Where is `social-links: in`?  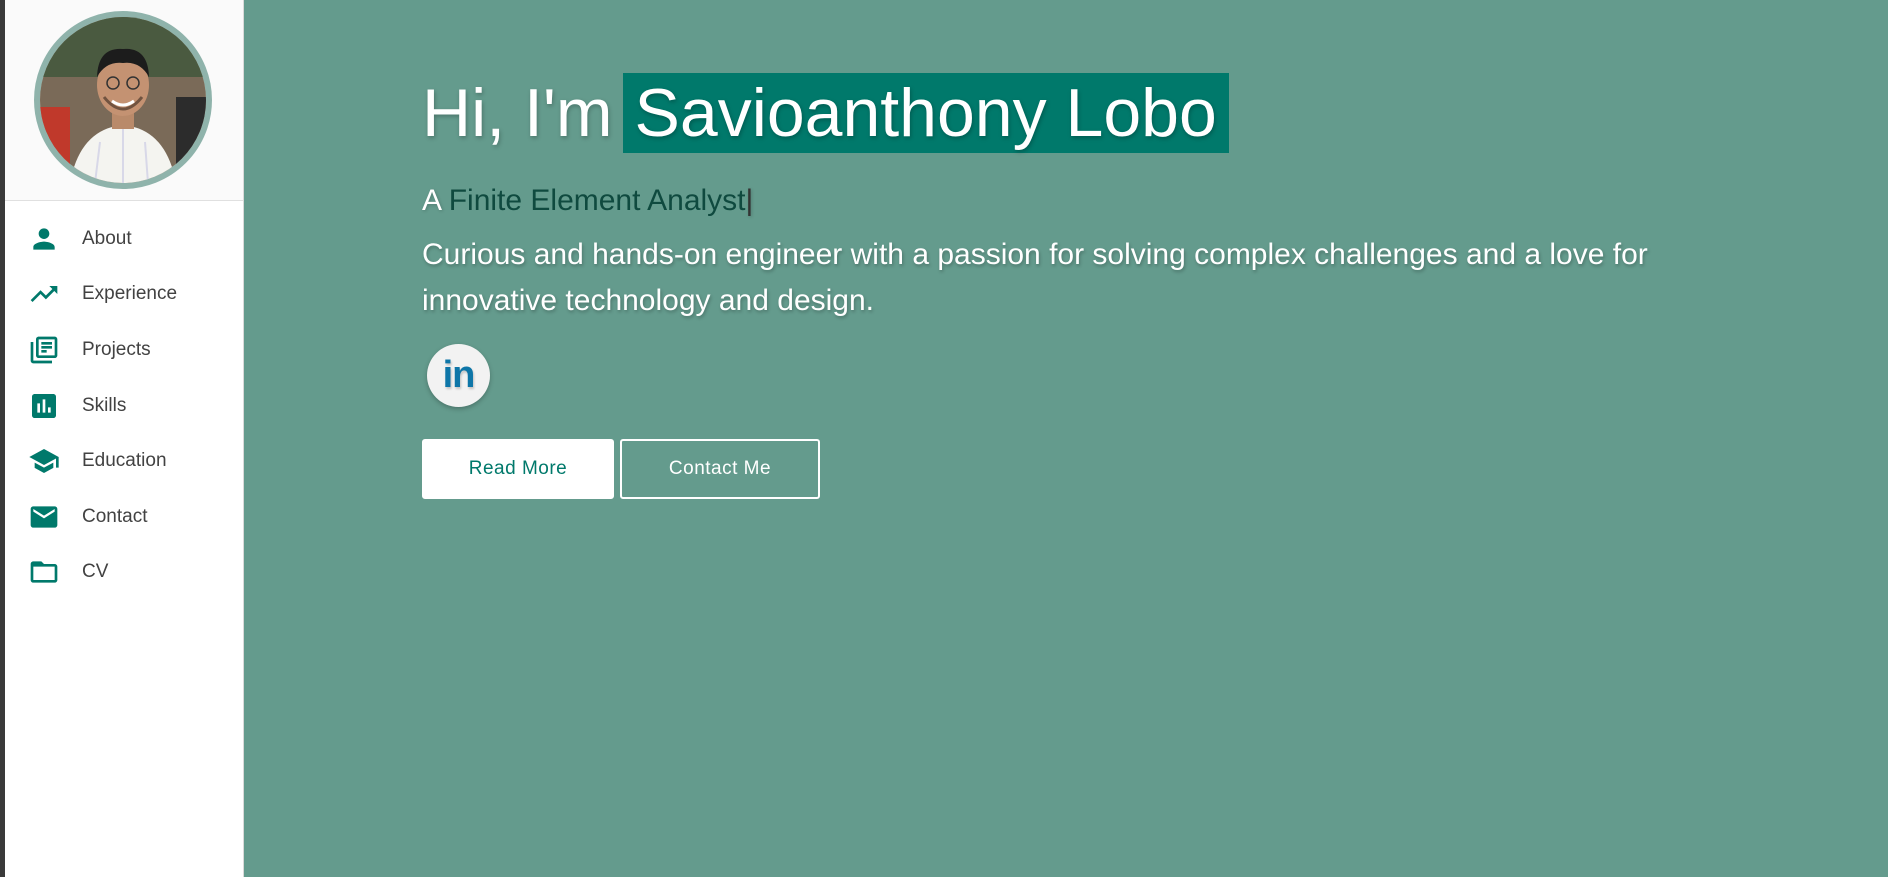 social-links: in is located at coordinates (1074, 375).